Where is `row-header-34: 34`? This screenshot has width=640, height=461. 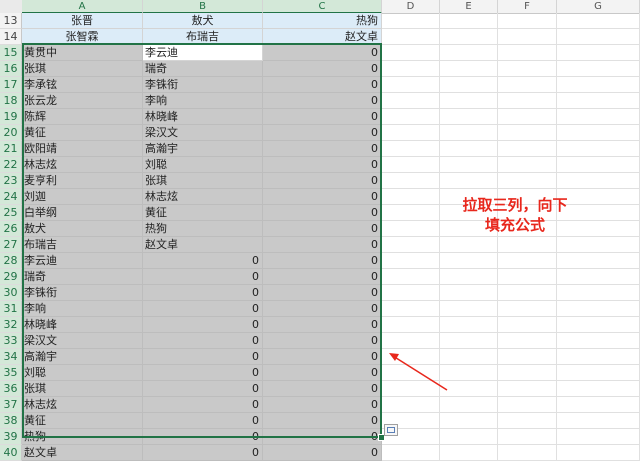
row-header-34: 34 is located at coordinates (11, 357).